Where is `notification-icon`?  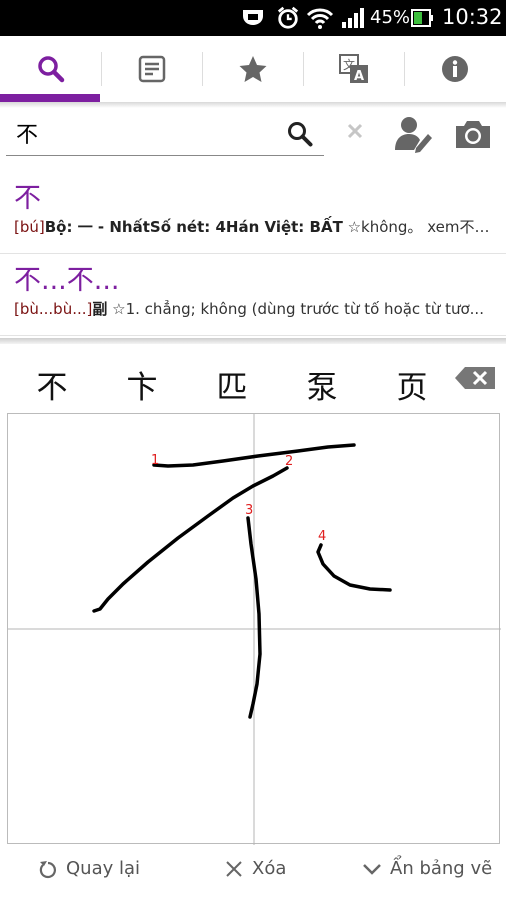 notification-icon is located at coordinates (253, 17).